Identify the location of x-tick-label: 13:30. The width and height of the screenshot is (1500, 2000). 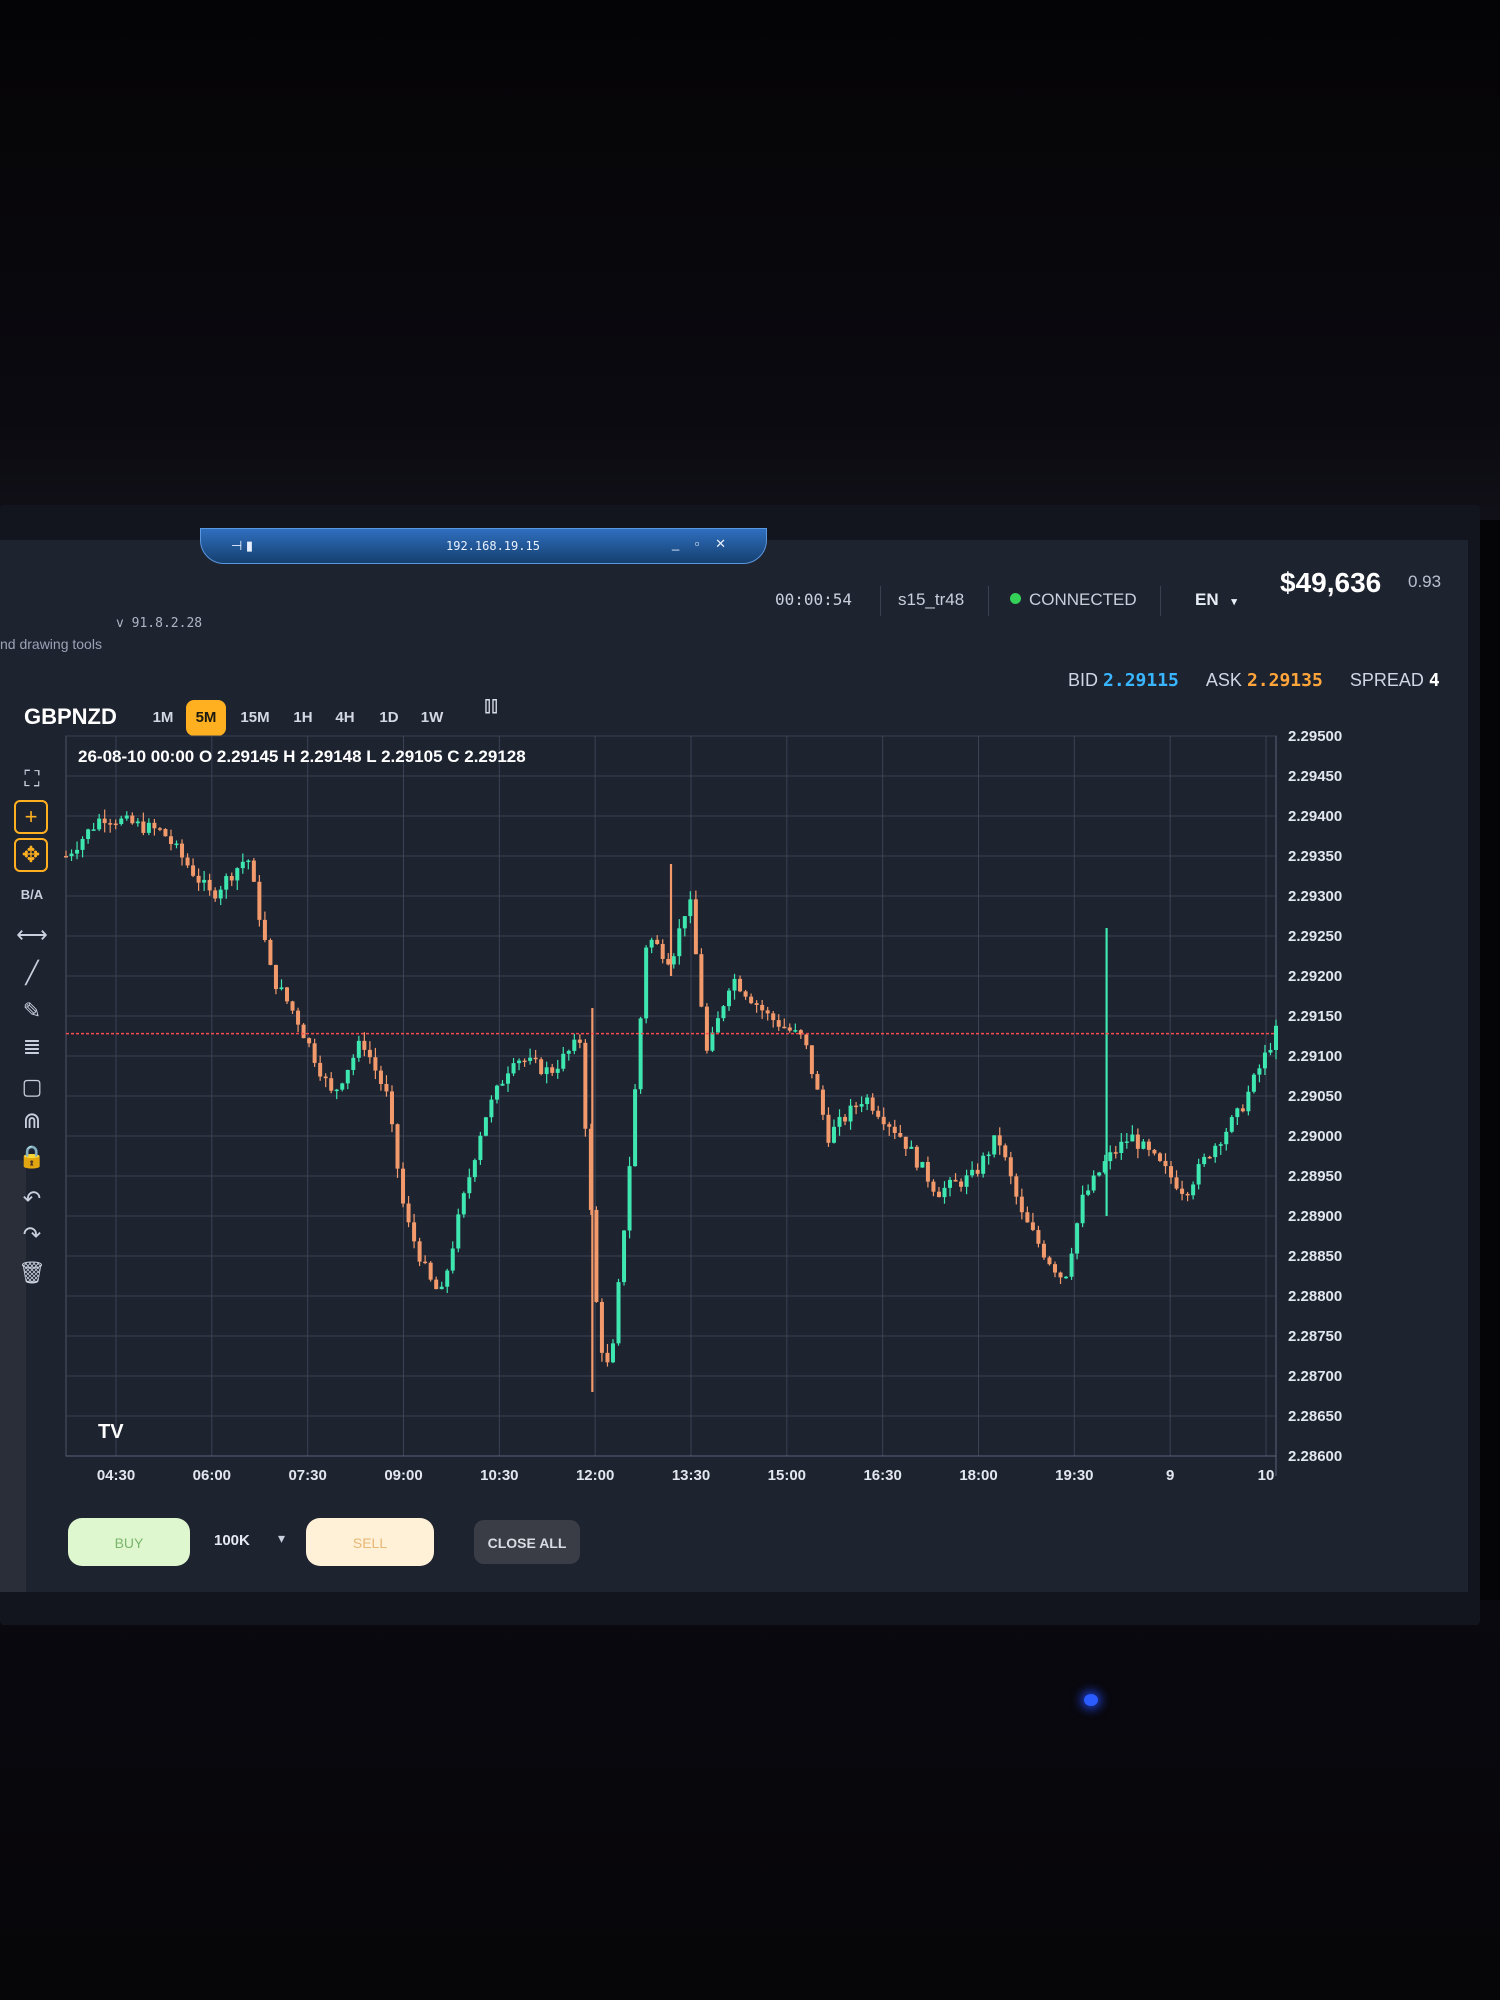
(691, 1475).